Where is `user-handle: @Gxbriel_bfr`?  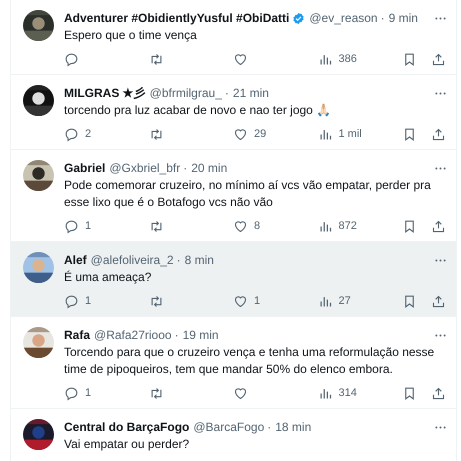
user-handle: @Gxbriel_bfr is located at coordinates (144, 168).